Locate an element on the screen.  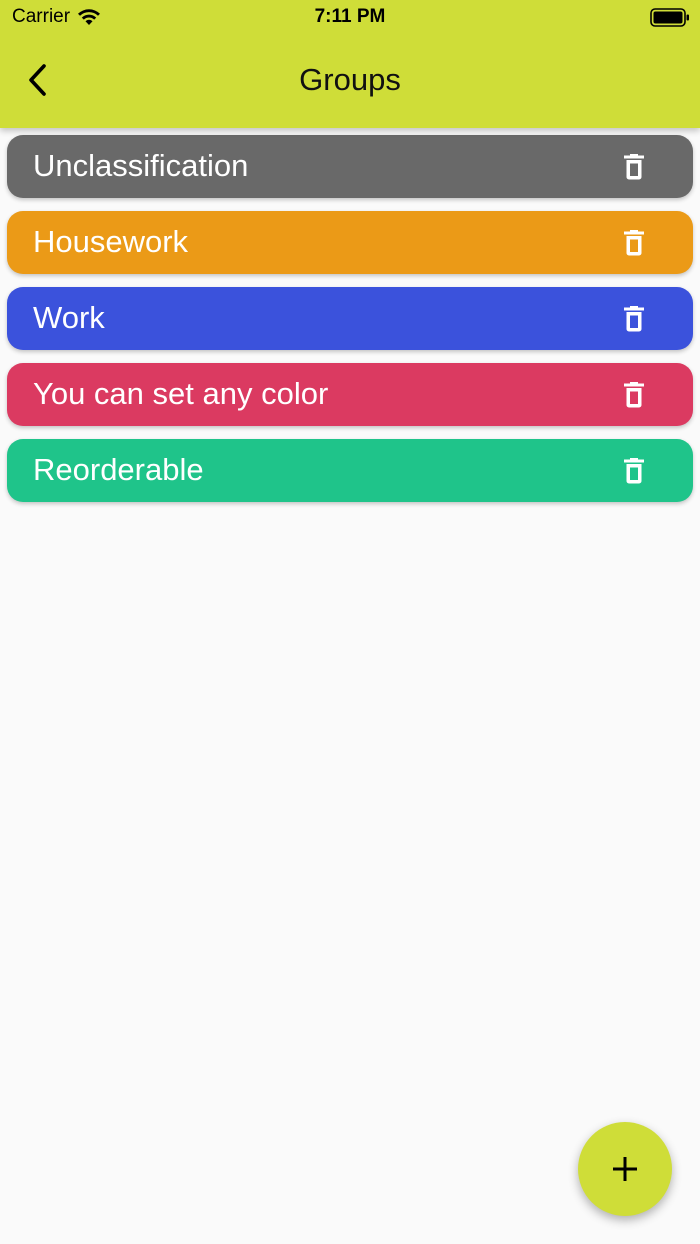
page-title: Groups is located at coordinates (350, 79).